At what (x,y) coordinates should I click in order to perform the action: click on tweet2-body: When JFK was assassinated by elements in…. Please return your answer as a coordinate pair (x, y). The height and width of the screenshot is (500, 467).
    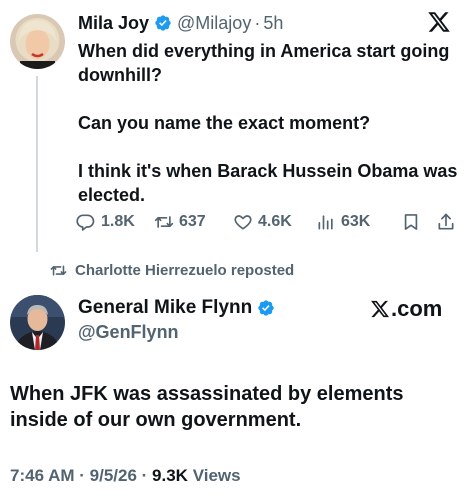
    Looking at the image, I should click on (207, 407).